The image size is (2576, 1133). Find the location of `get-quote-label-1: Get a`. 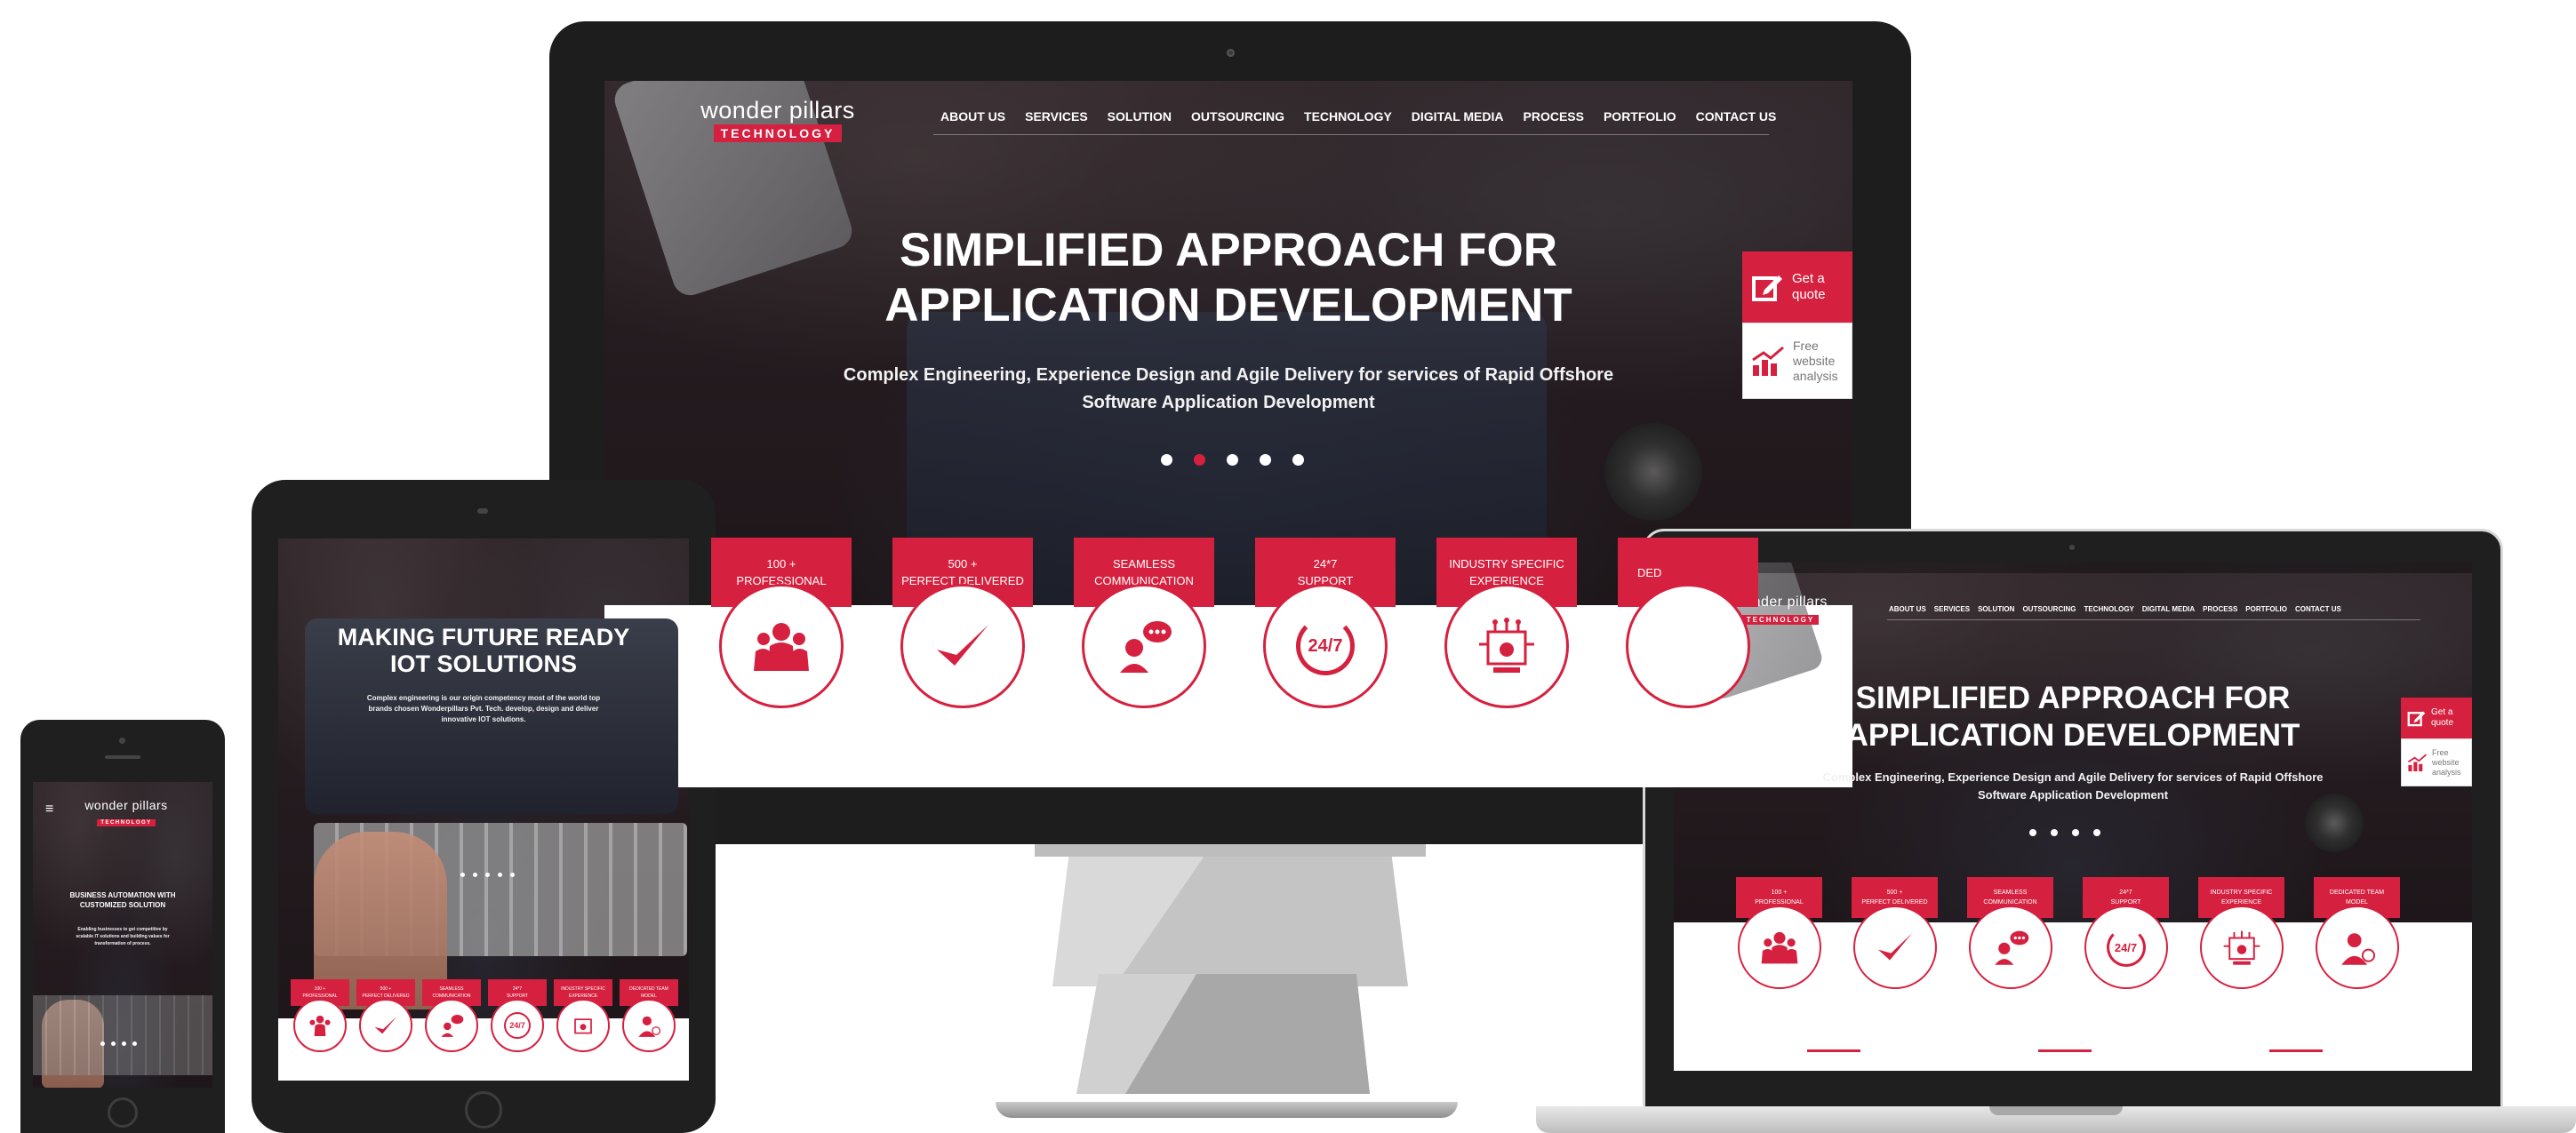

get-quote-label-1: Get a is located at coordinates (2442, 712).